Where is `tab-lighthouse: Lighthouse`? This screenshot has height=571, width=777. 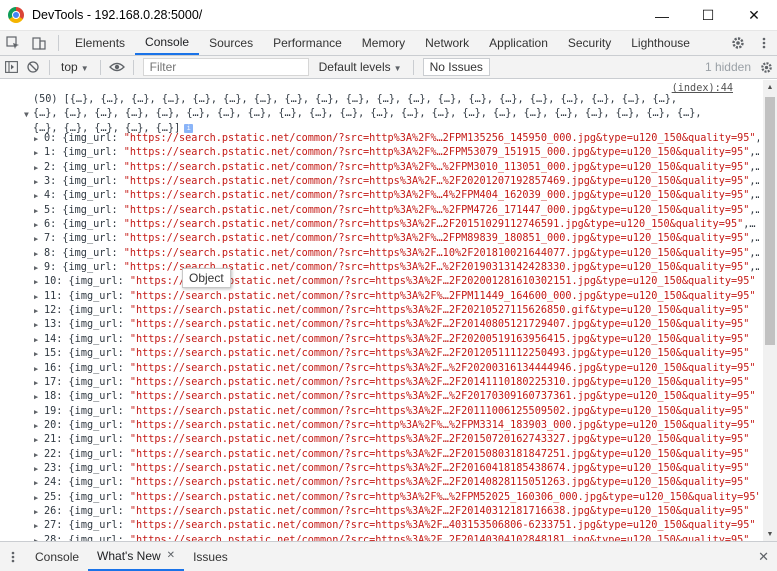 tab-lighthouse: Lighthouse is located at coordinates (660, 43).